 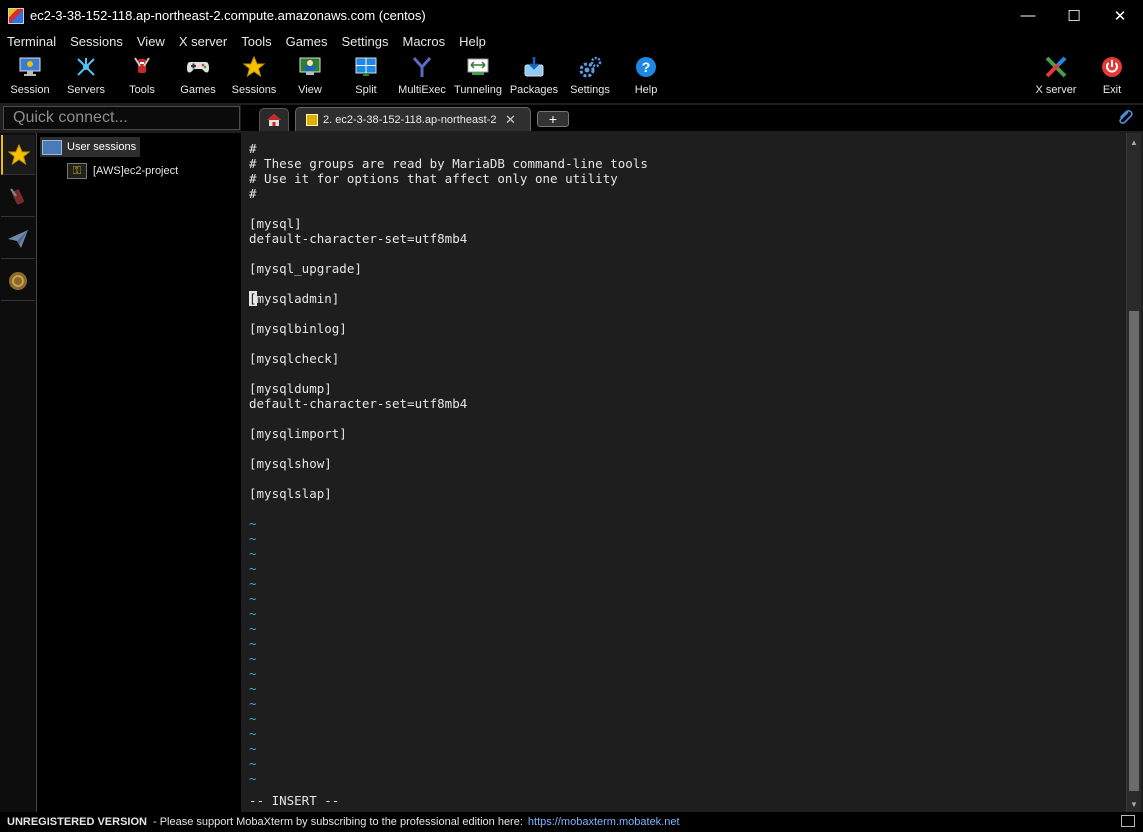 I want to click on scroll-thumb, so click(x=1134, y=551).